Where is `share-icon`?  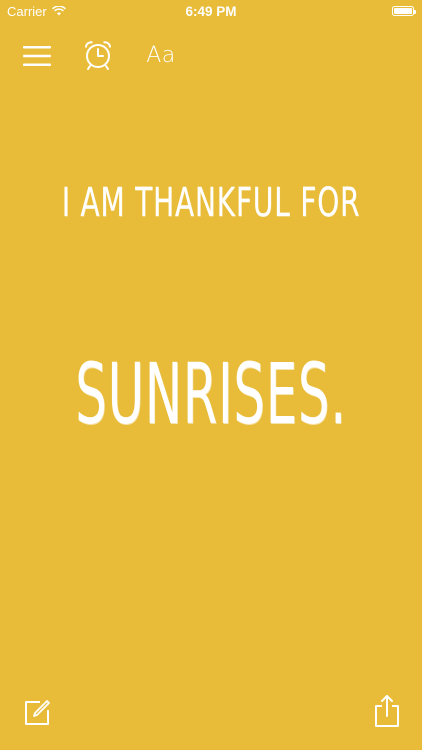
share-icon is located at coordinates (387, 711).